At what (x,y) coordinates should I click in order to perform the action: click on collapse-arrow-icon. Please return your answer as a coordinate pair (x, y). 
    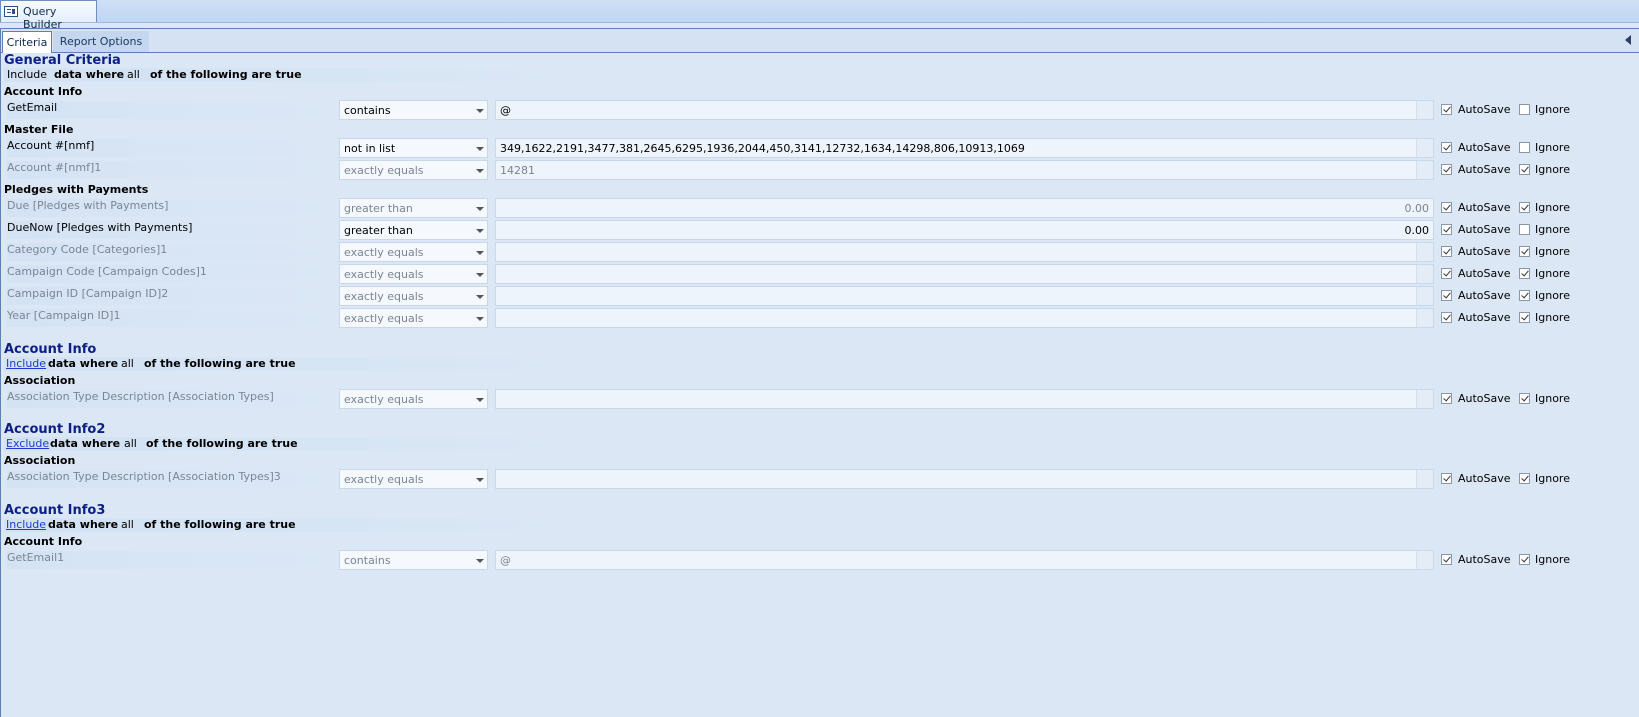
    Looking at the image, I should click on (1628, 40).